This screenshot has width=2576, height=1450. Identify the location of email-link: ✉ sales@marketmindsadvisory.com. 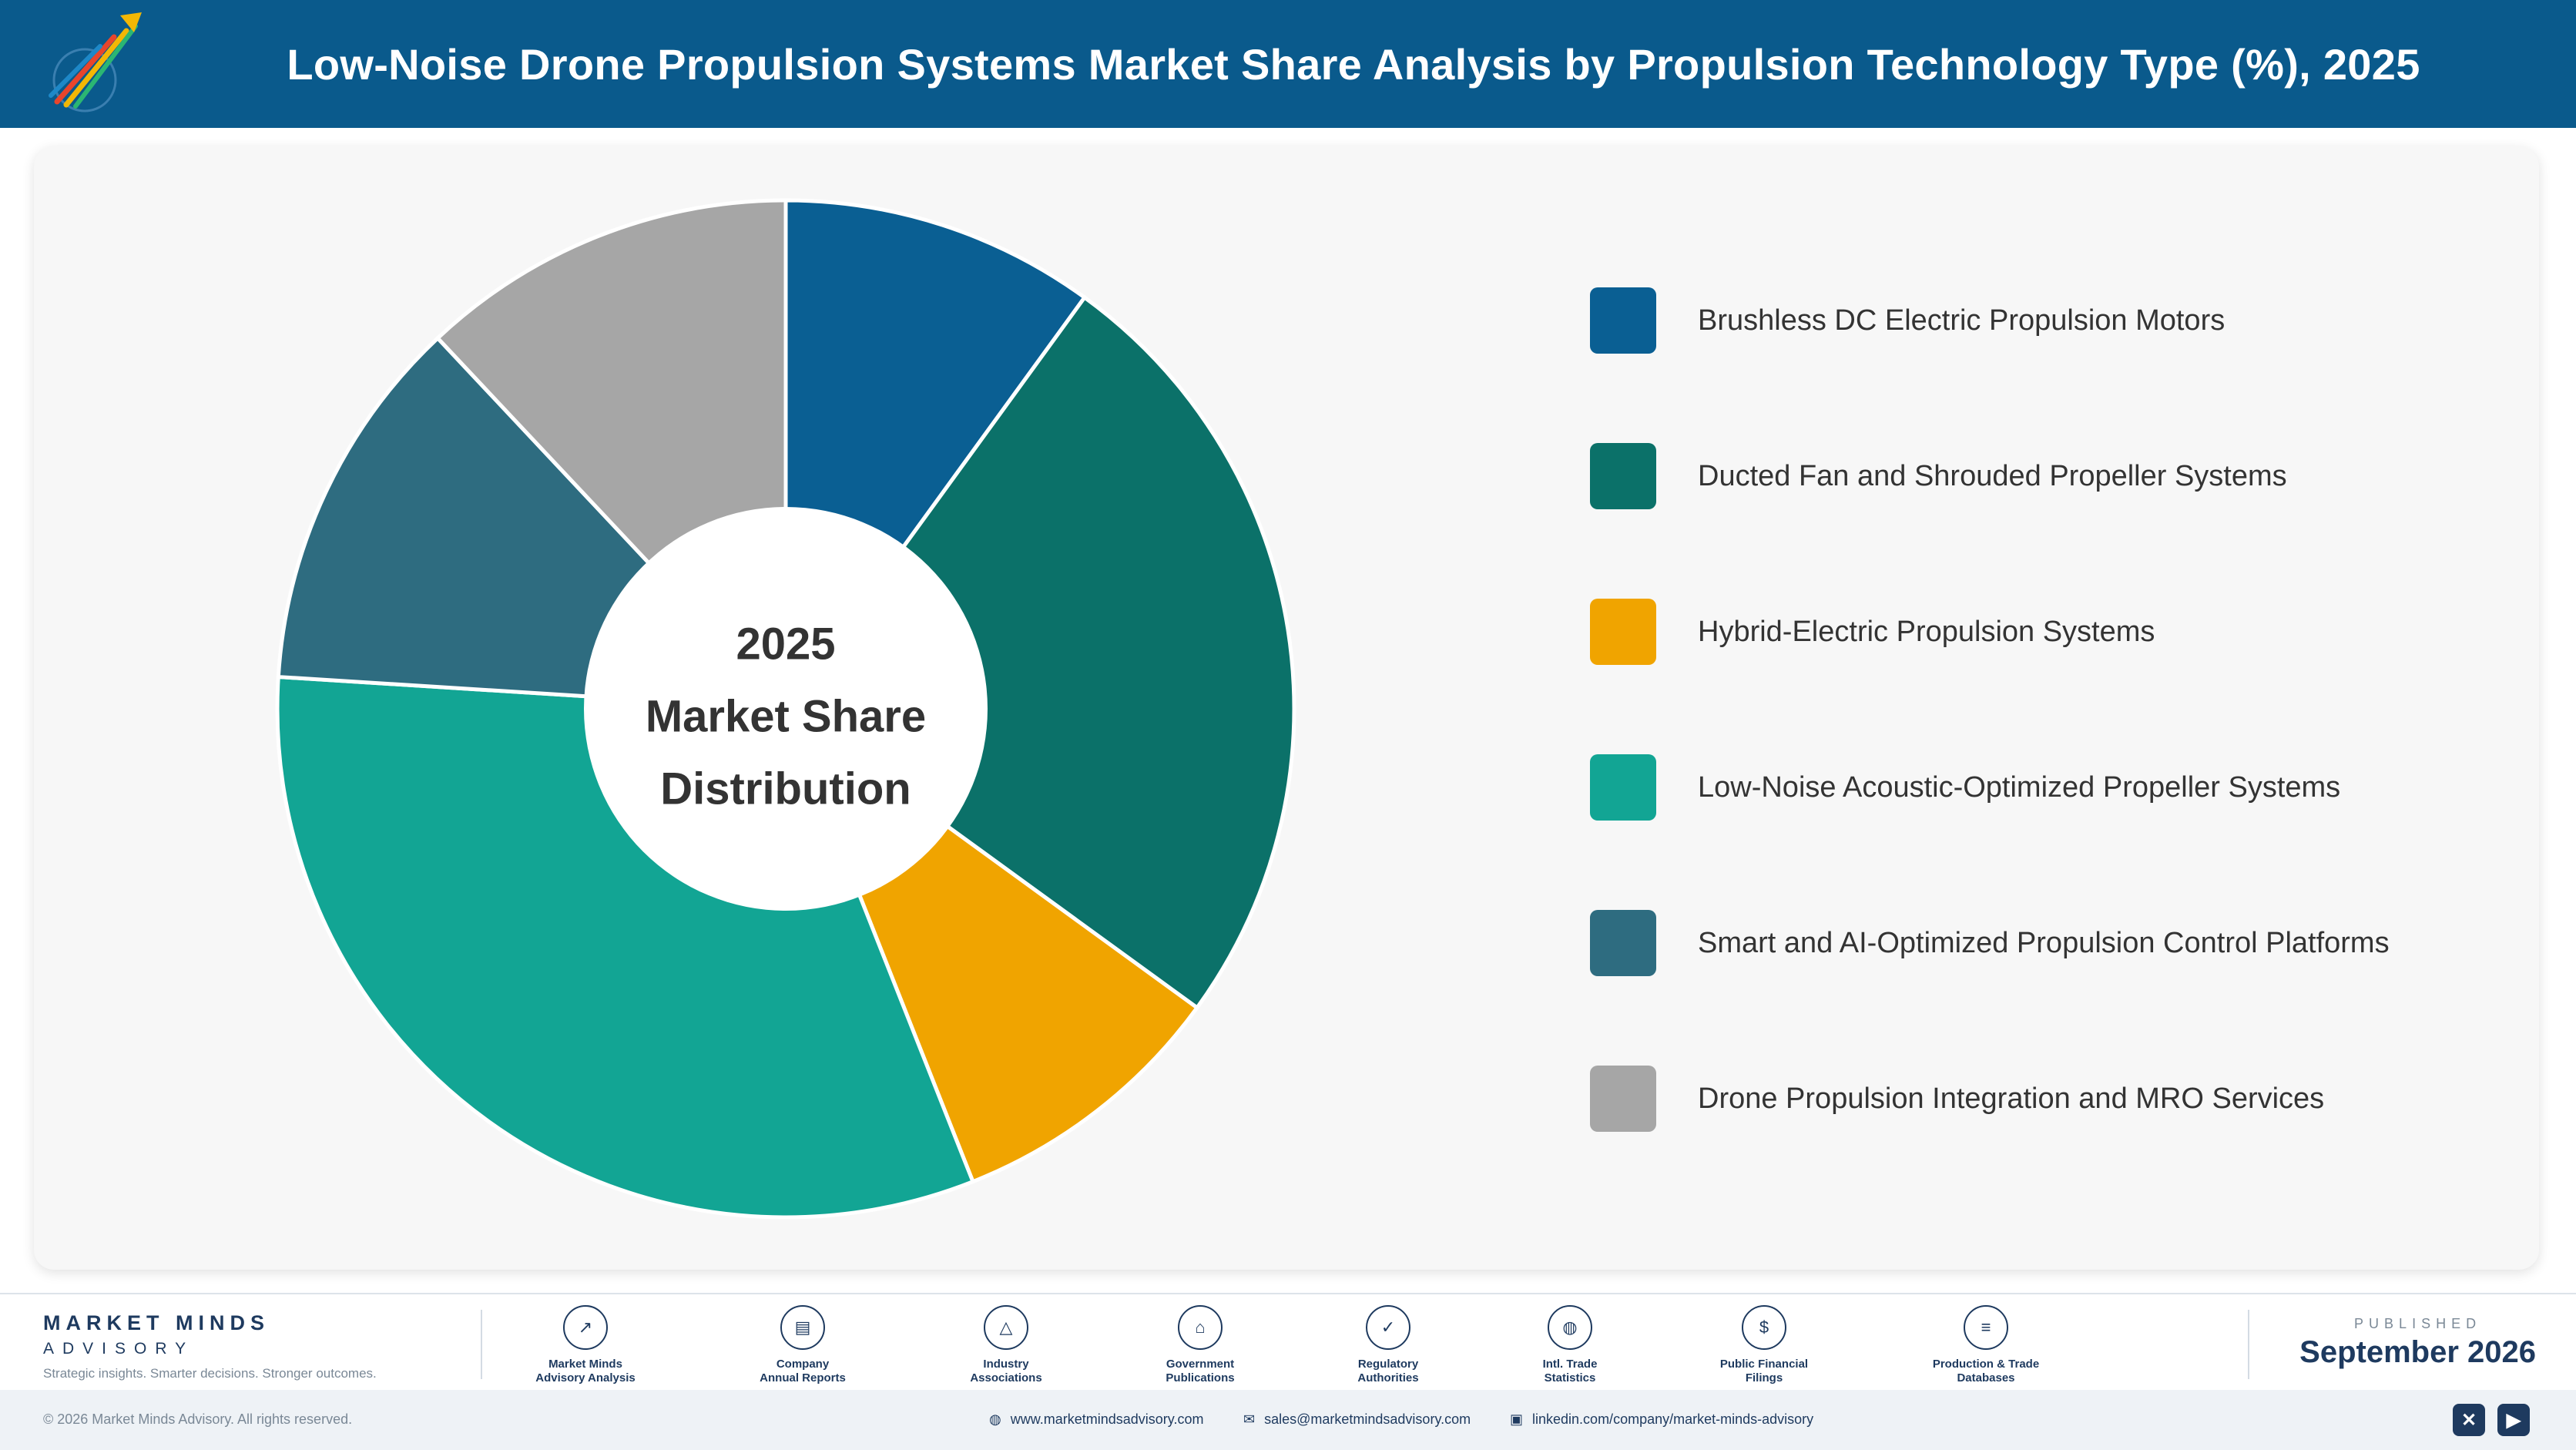
(1357, 1419).